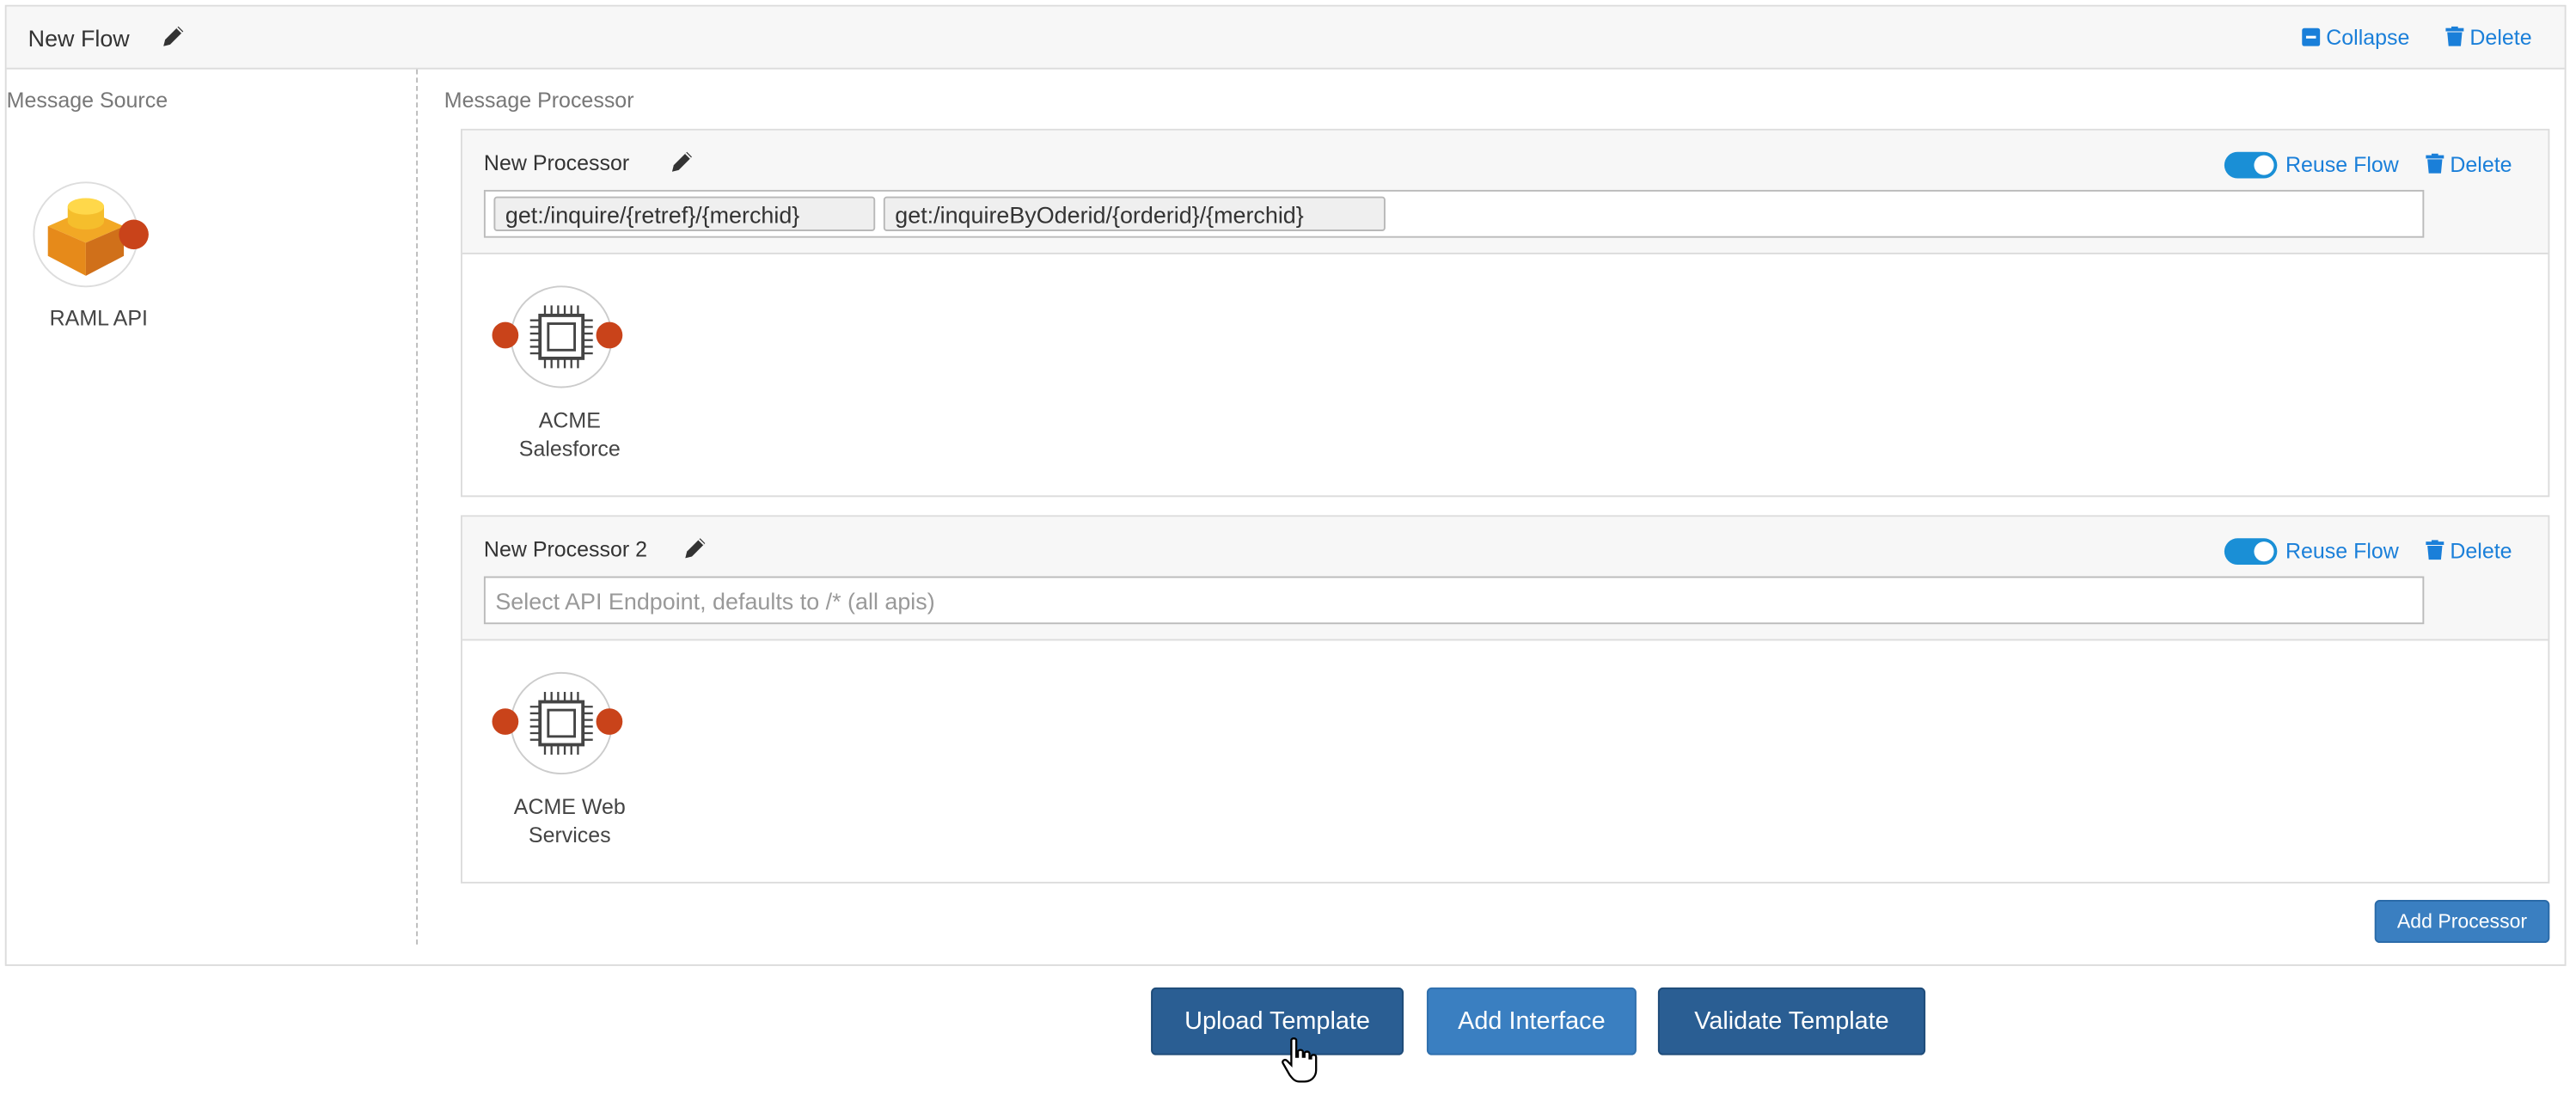 This screenshot has height=1095, width=2576. What do you see at coordinates (134, 234) in the screenshot?
I see `source-output-port` at bounding box center [134, 234].